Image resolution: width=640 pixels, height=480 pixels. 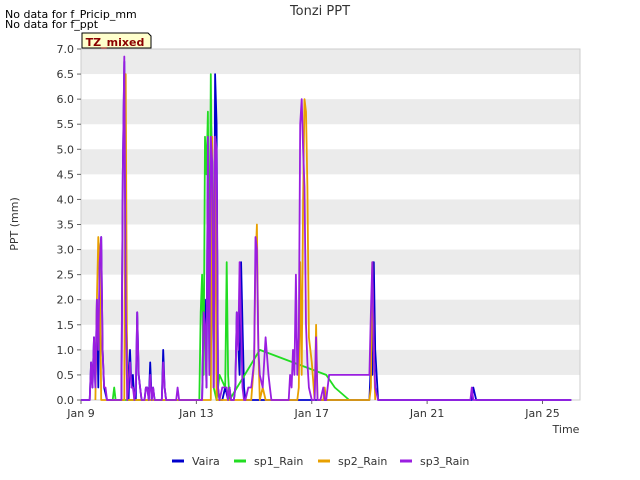 What do you see at coordinates (66, 350) in the screenshot?
I see `y-tick-label: 1.0` at bounding box center [66, 350].